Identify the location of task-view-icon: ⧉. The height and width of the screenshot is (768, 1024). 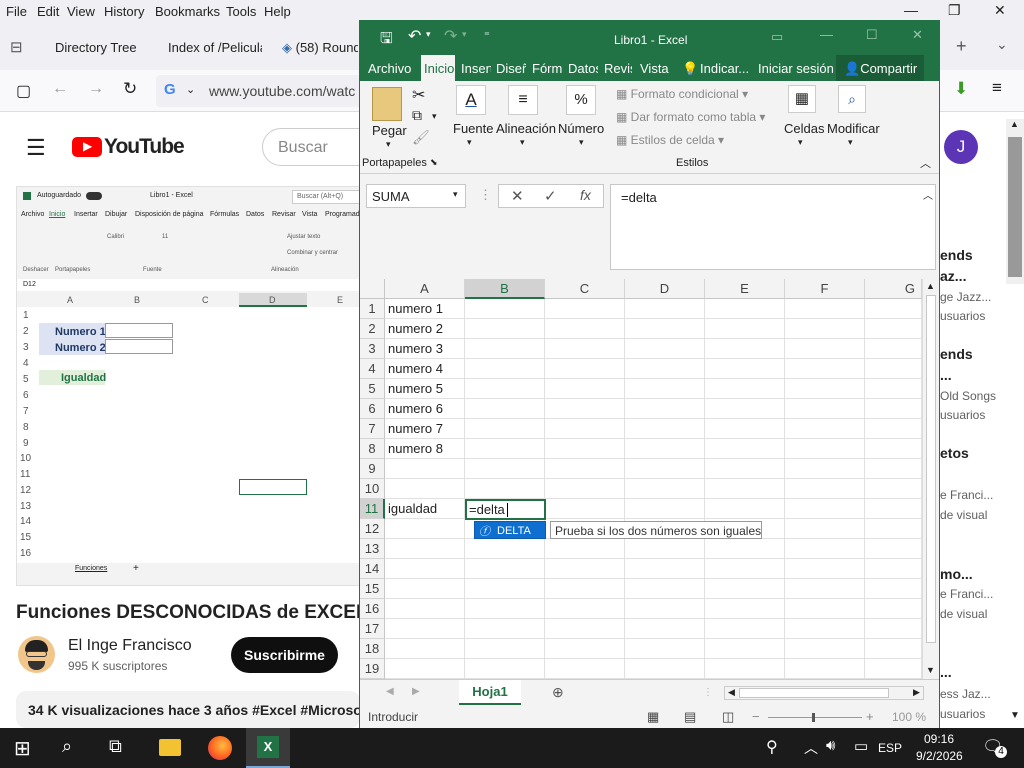
(115, 746).